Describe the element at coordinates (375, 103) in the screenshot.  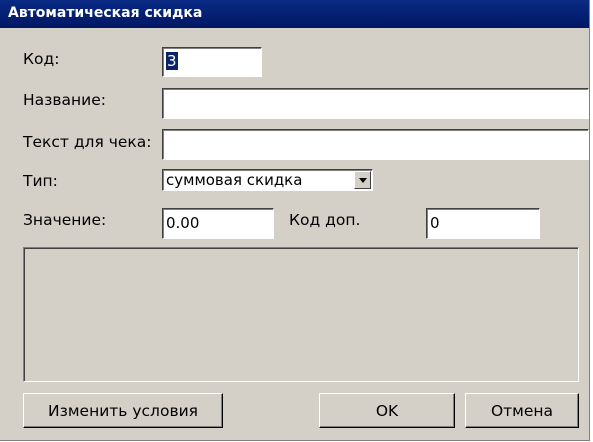
I see `name-input` at that location.